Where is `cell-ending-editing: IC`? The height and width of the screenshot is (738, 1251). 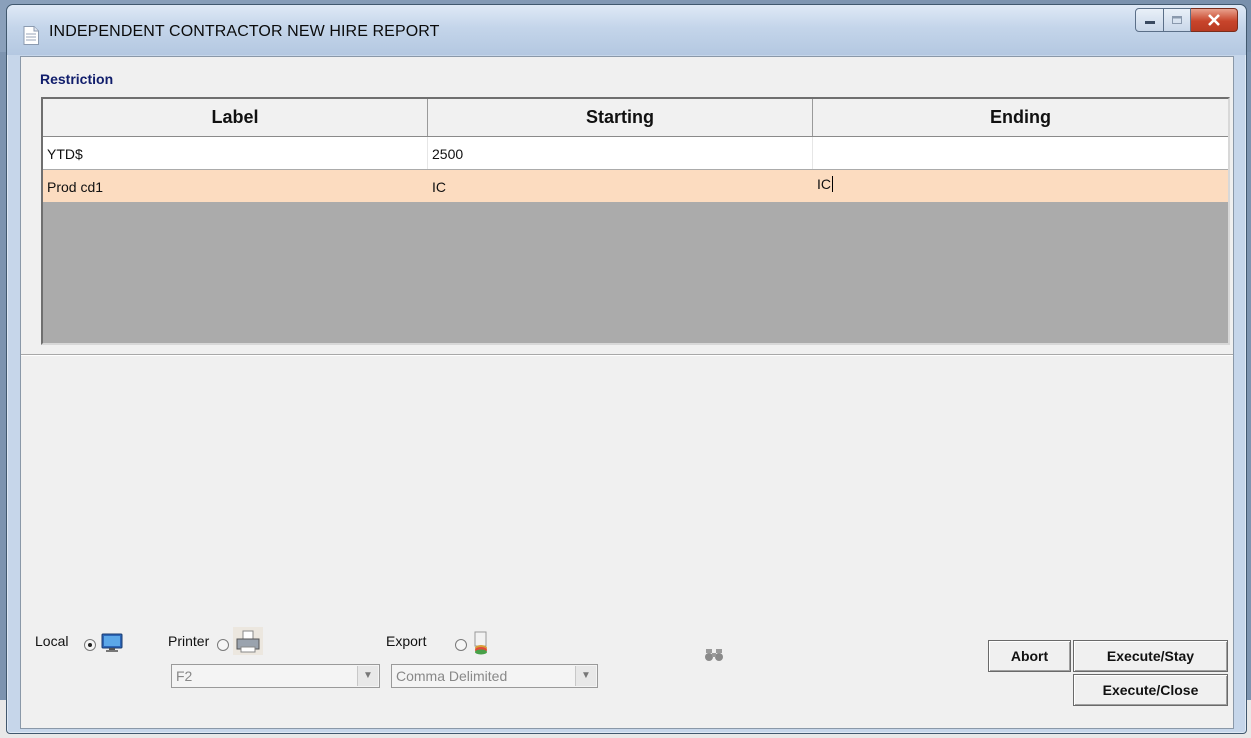
cell-ending-editing: IC is located at coordinates (1020, 186).